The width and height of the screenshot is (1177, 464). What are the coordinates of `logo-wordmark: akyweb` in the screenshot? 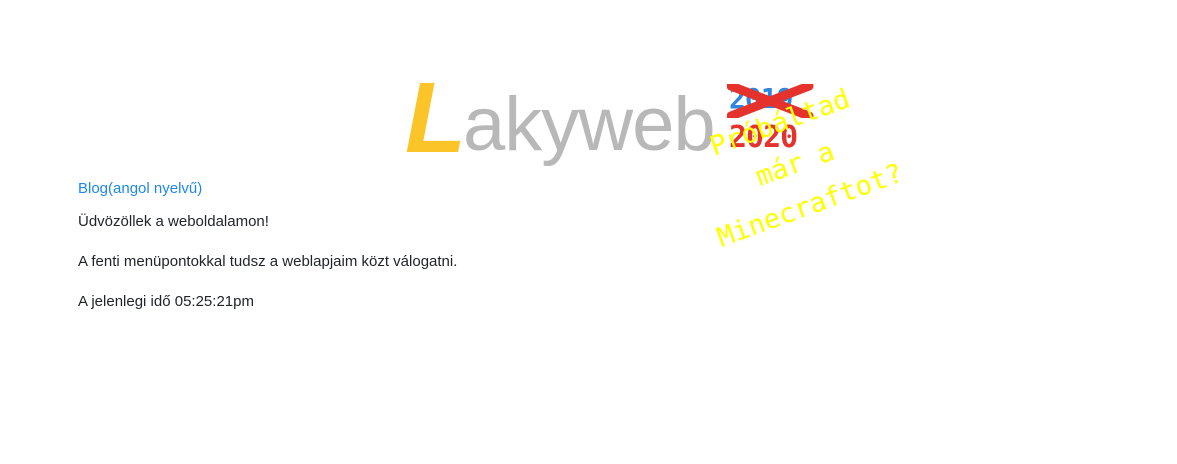 It's located at (589, 124).